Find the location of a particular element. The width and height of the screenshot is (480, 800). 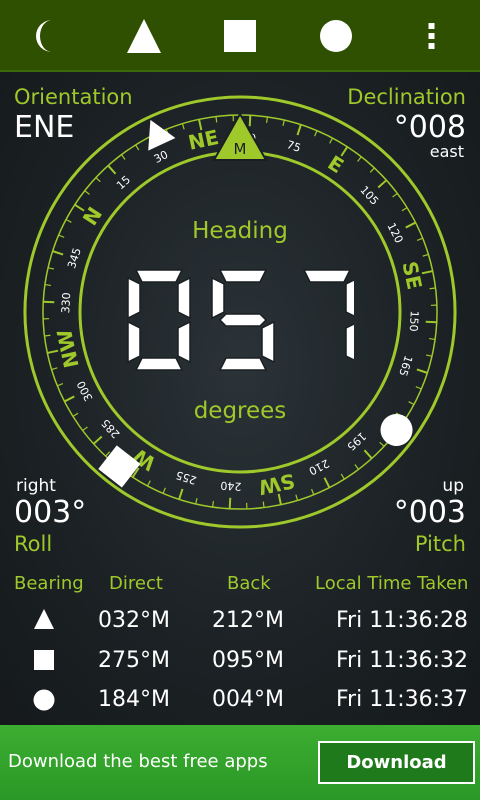

square-marker-button is located at coordinates (240, 36).